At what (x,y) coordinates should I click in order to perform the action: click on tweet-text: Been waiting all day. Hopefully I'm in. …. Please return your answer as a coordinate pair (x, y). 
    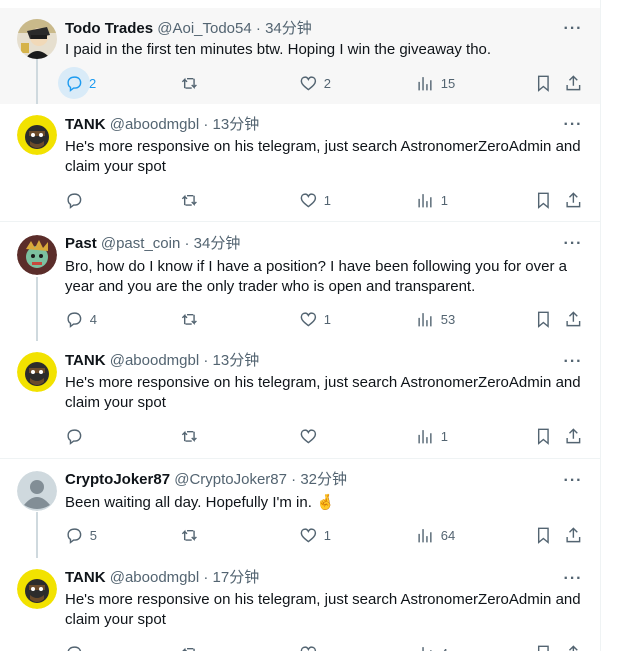
    Looking at the image, I should click on (200, 502).